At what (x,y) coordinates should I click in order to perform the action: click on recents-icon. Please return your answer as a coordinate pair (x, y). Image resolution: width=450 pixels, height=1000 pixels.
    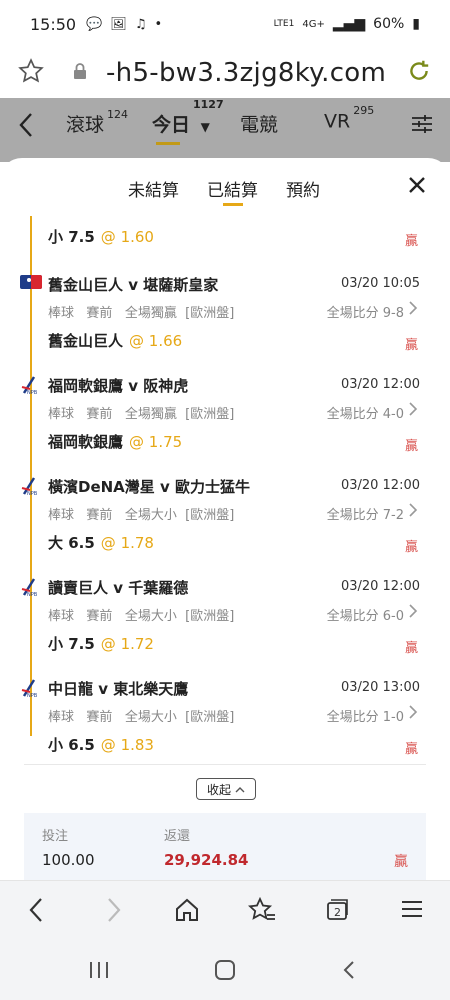
    Looking at the image, I should click on (99, 972).